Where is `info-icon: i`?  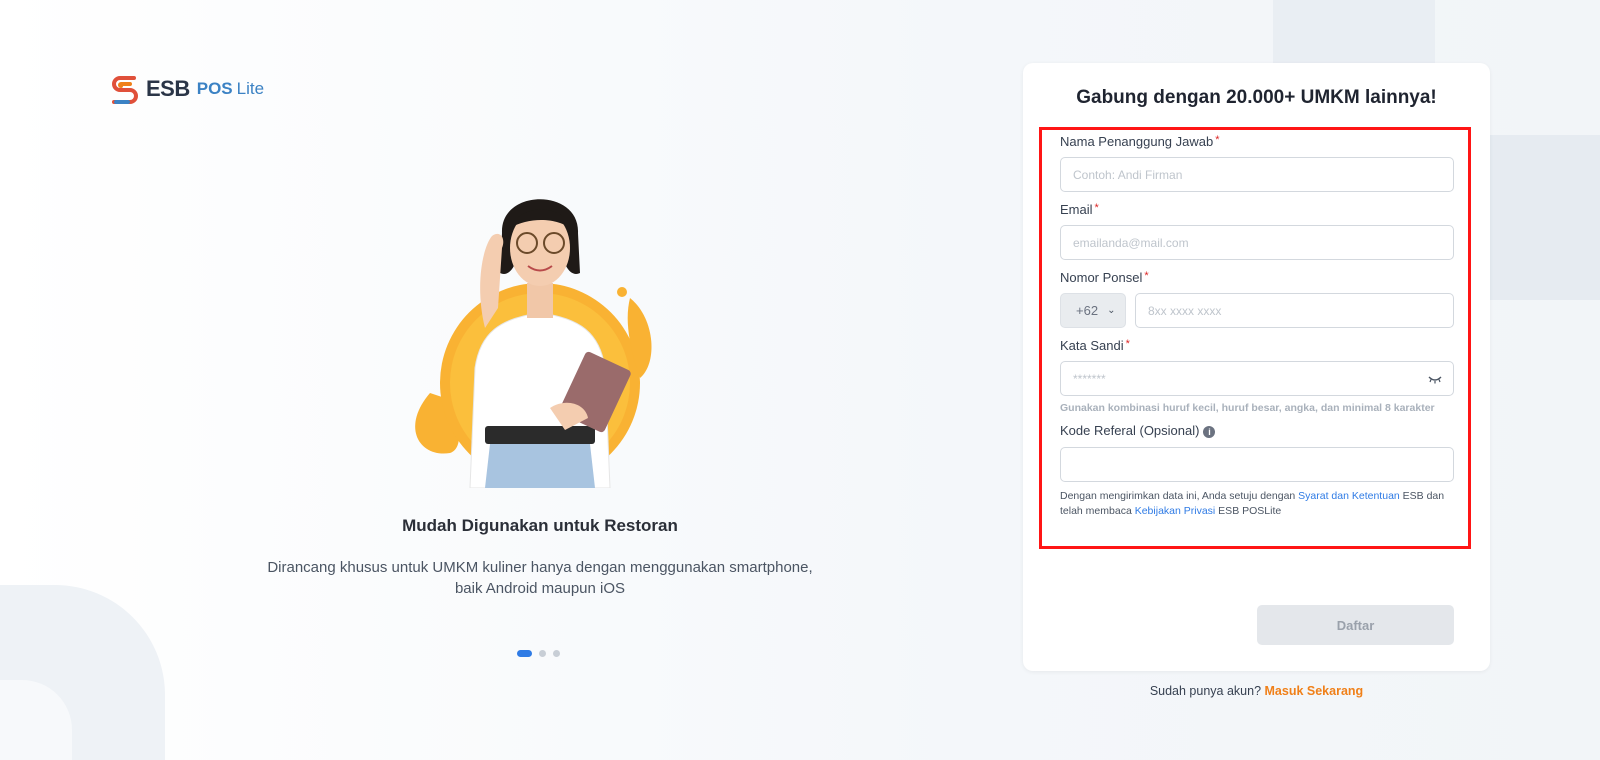
info-icon: i is located at coordinates (1209, 431).